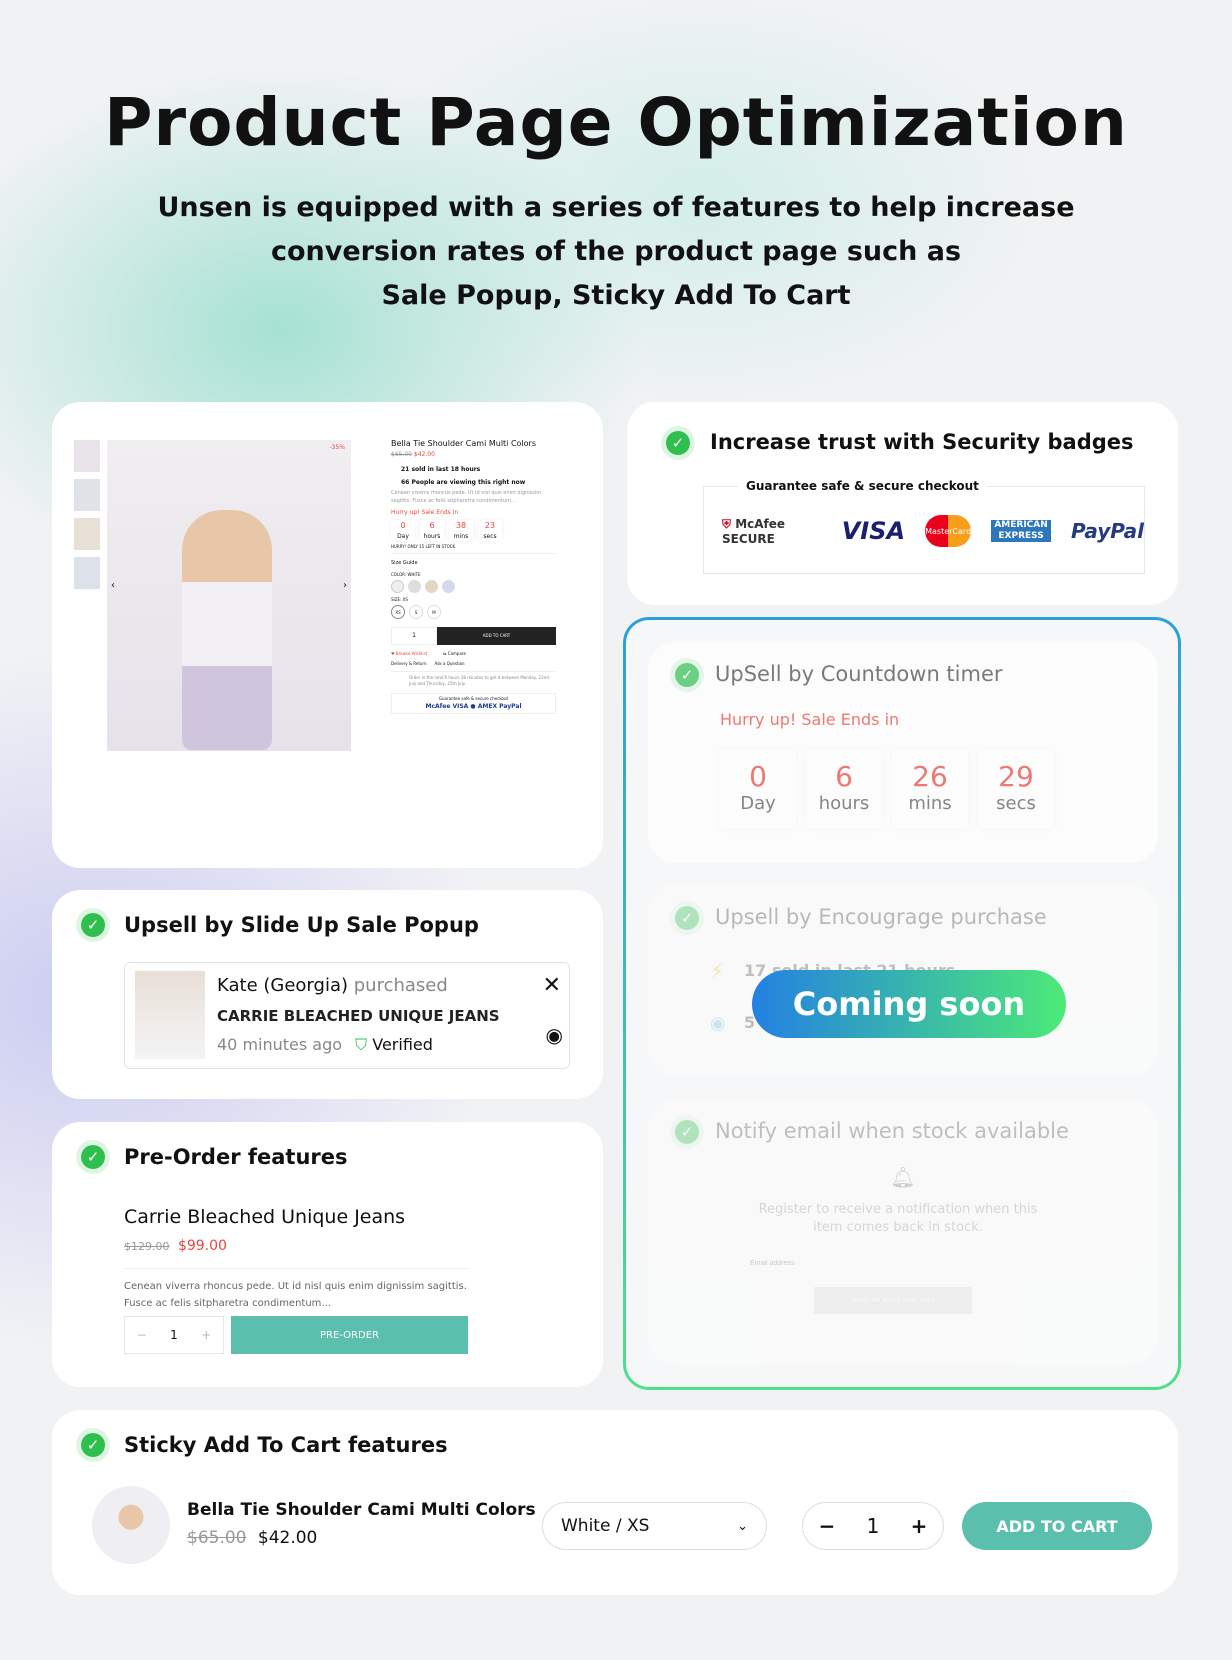  What do you see at coordinates (202, 1246) in the screenshot?
I see `price: $99.00` at bounding box center [202, 1246].